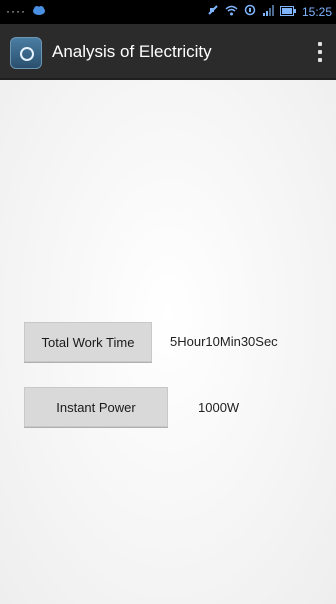  What do you see at coordinates (39, 11) in the screenshot?
I see `cloud-icon` at bounding box center [39, 11].